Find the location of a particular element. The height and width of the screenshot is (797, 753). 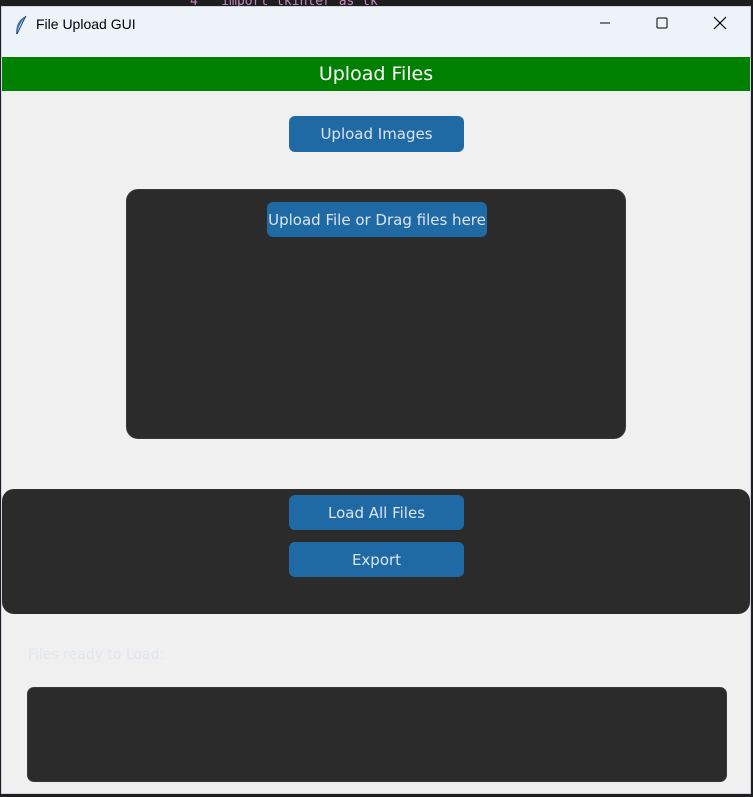

feather-icon is located at coordinates (21, 26).